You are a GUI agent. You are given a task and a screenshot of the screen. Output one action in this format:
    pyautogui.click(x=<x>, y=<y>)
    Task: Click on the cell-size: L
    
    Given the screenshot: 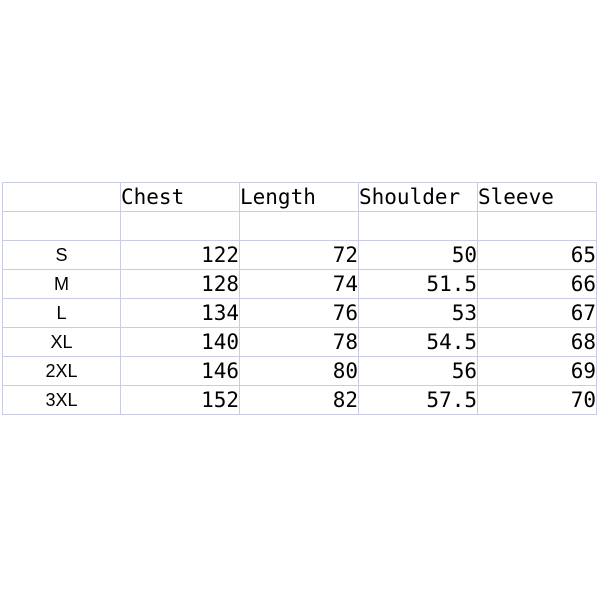 What is the action you would take?
    pyautogui.click(x=61, y=313)
    